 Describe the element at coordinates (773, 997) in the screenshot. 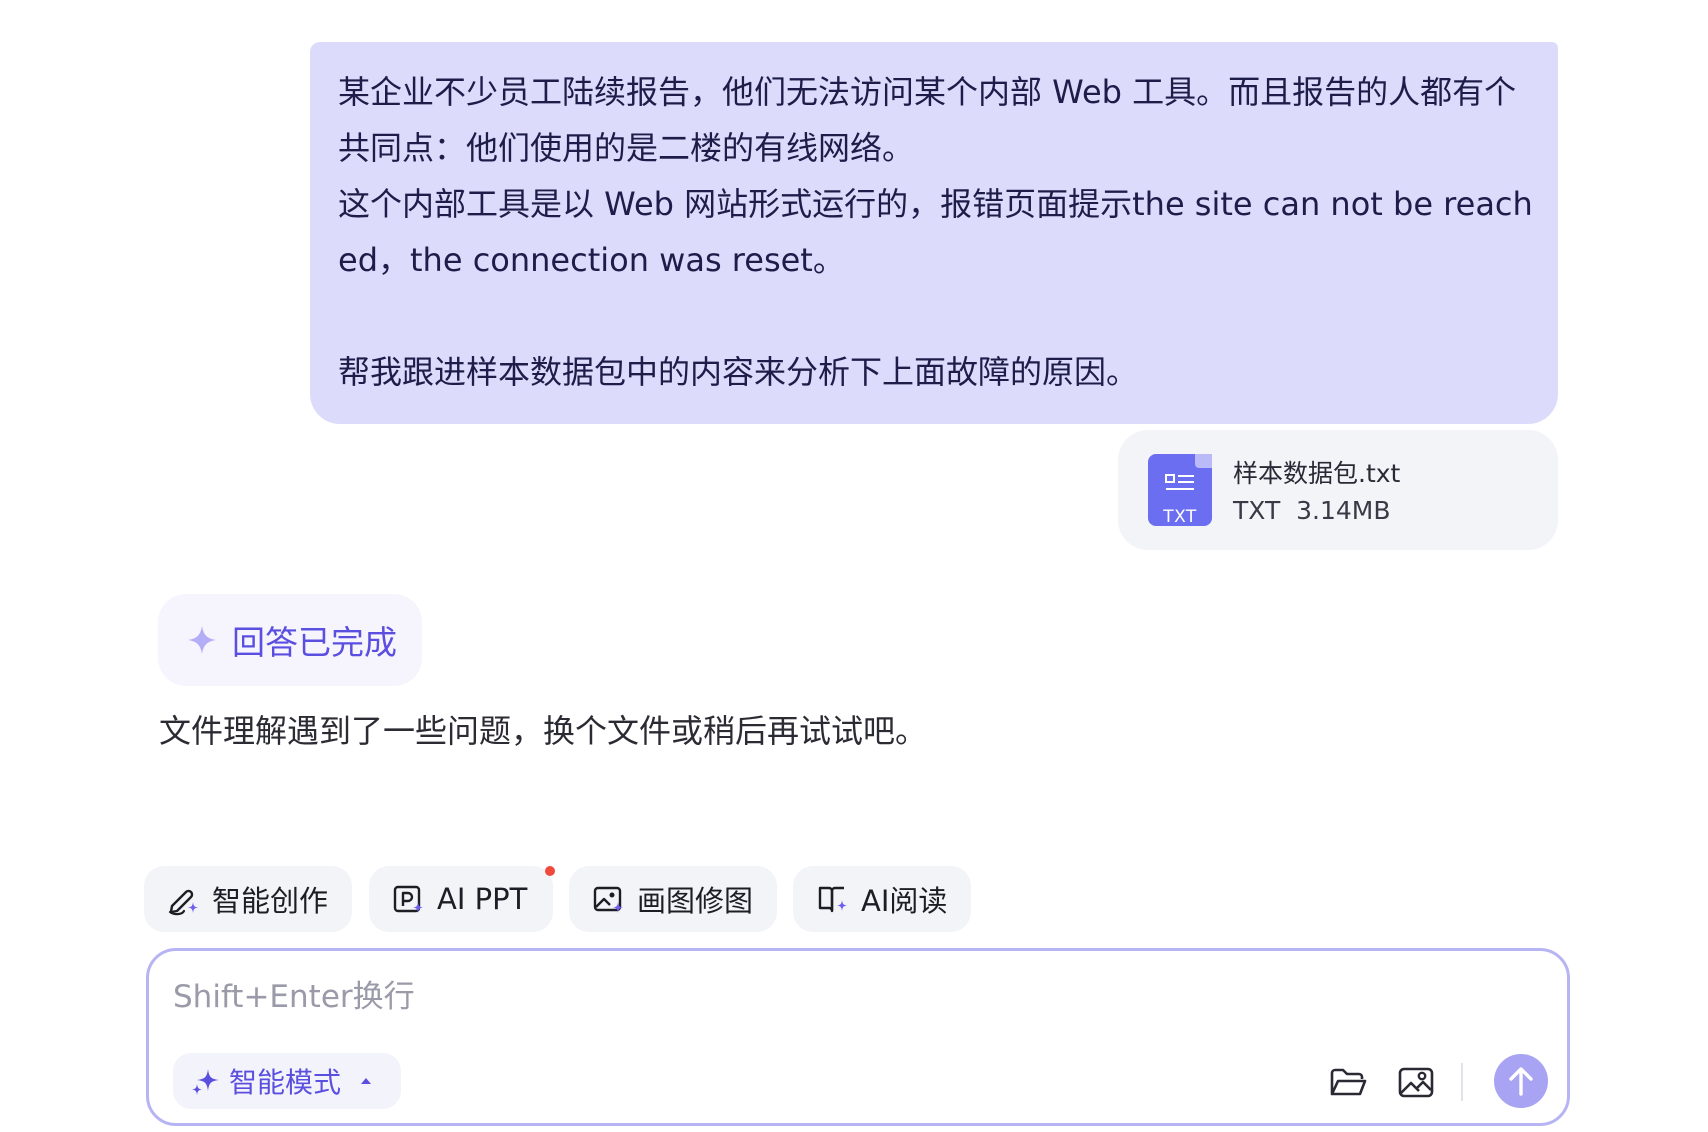

I see `message-input` at that location.